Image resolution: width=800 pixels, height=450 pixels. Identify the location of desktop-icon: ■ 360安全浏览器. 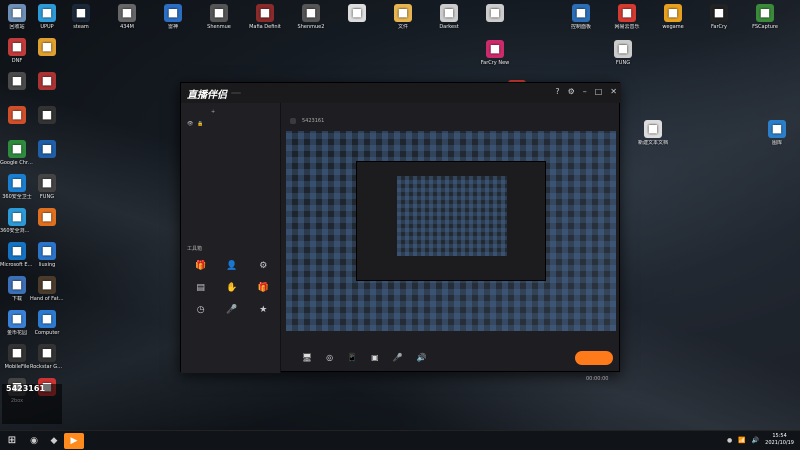
(17, 221).